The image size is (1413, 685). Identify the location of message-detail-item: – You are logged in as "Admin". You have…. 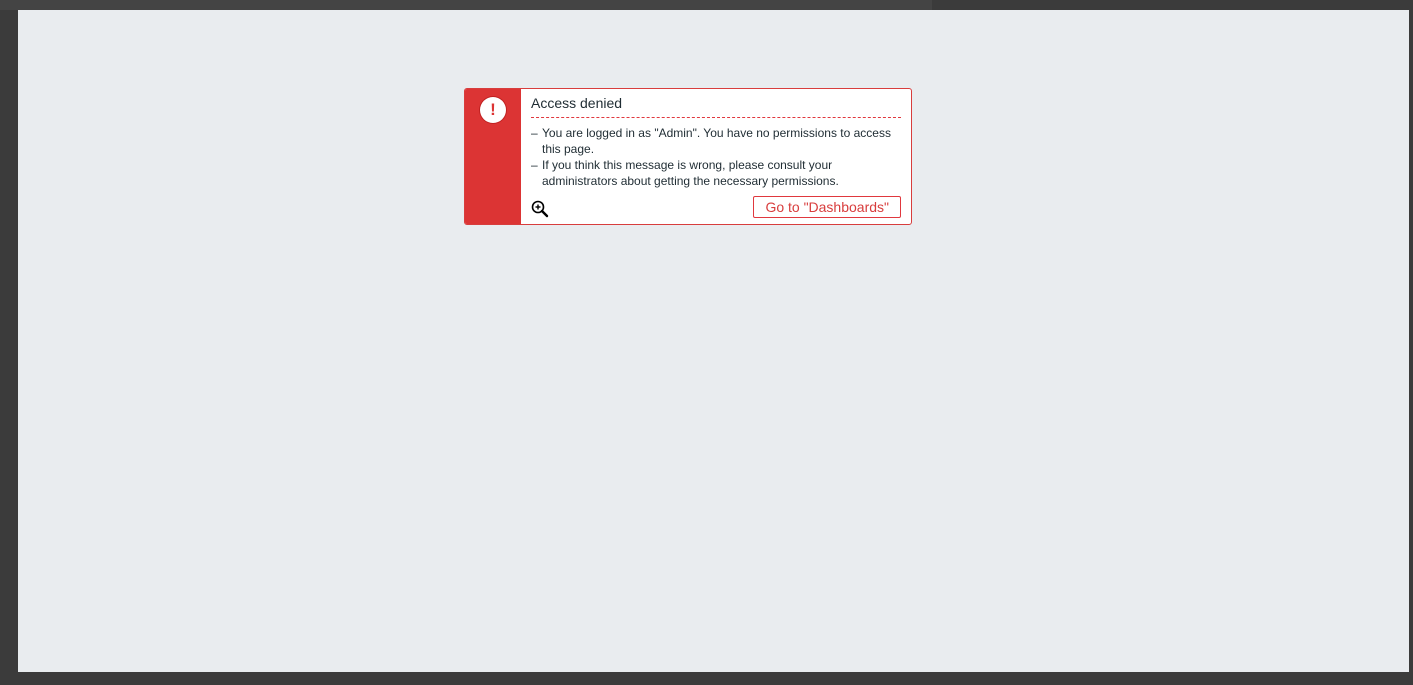
(716, 141).